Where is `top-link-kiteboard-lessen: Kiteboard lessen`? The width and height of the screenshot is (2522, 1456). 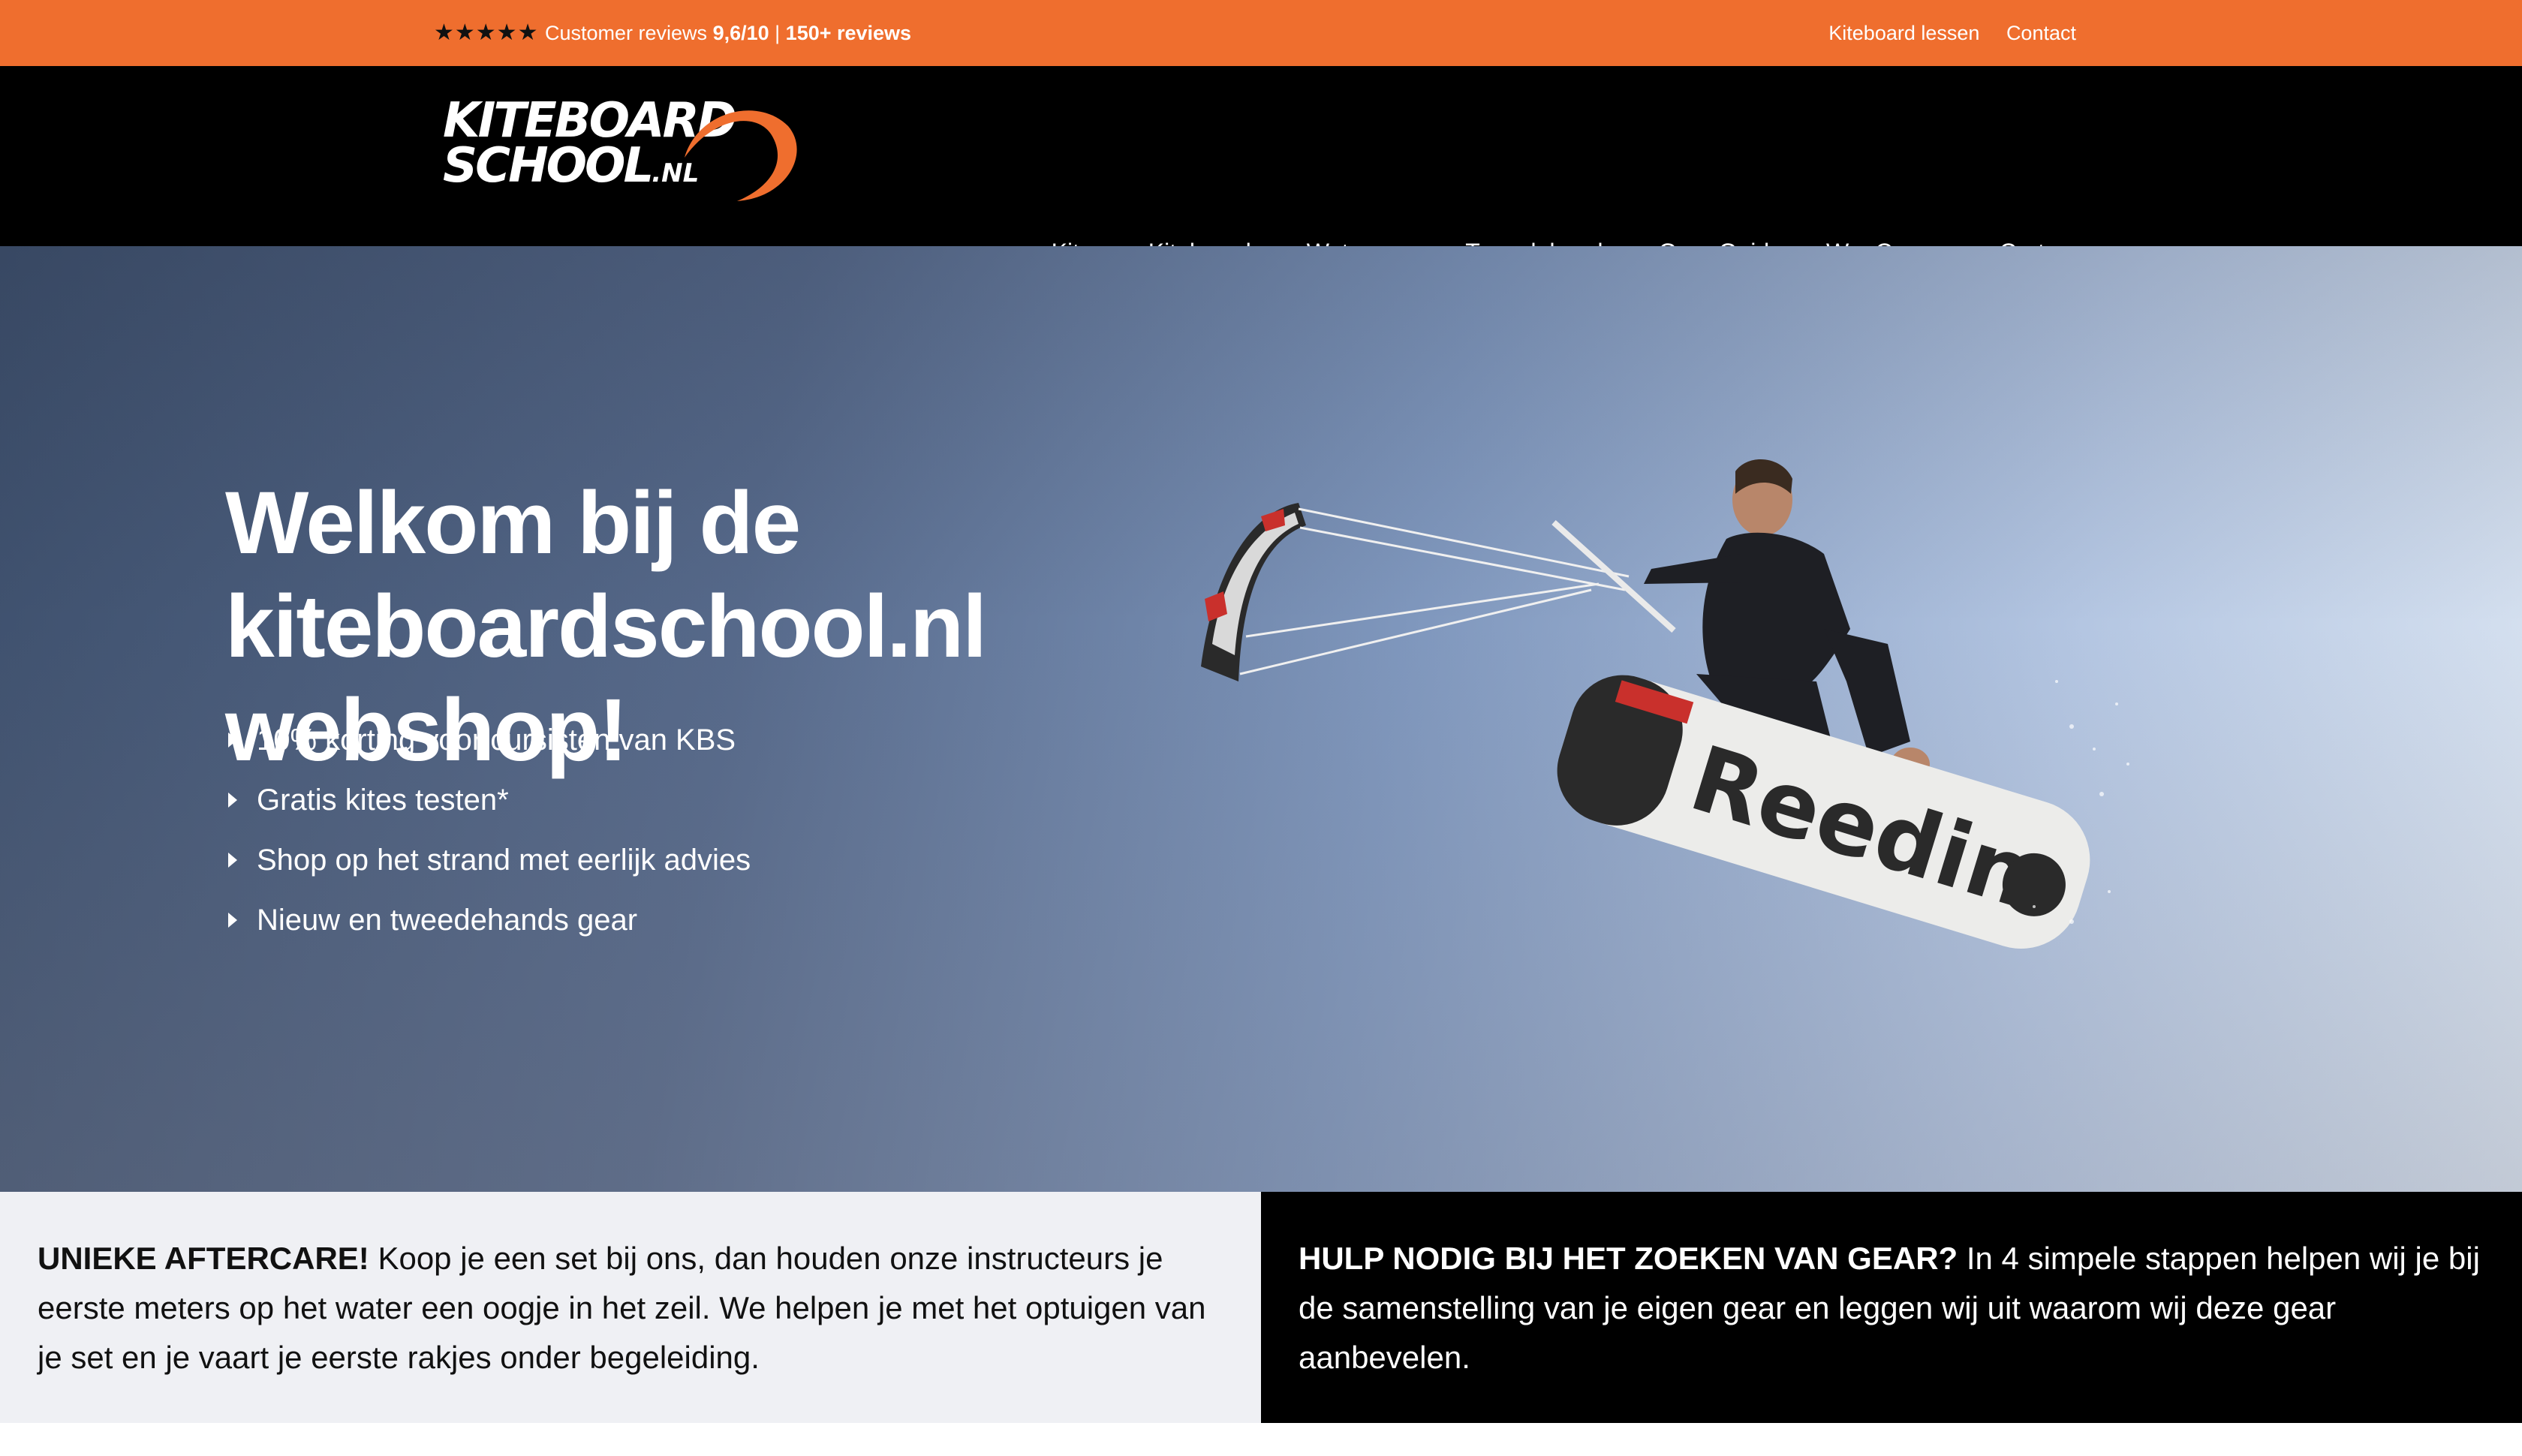
top-link-kiteboard-lessen: Kiteboard lessen is located at coordinates (1903, 33).